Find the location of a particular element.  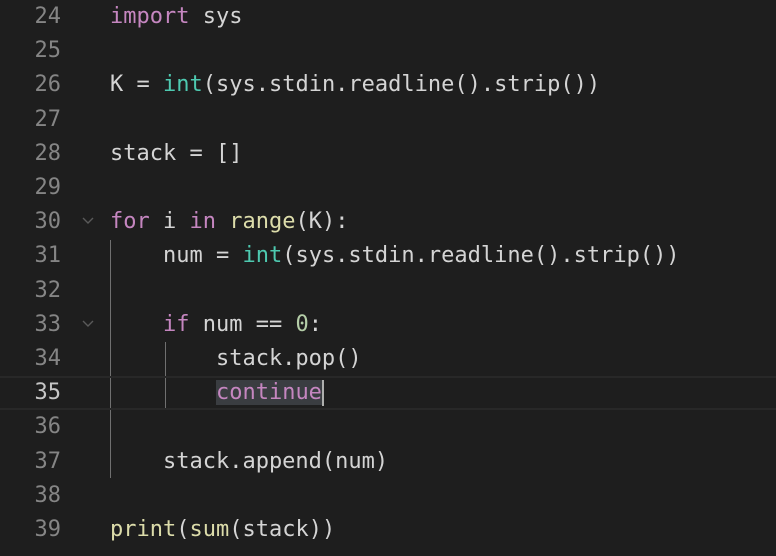

keyword-token: if is located at coordinates (176, 324).